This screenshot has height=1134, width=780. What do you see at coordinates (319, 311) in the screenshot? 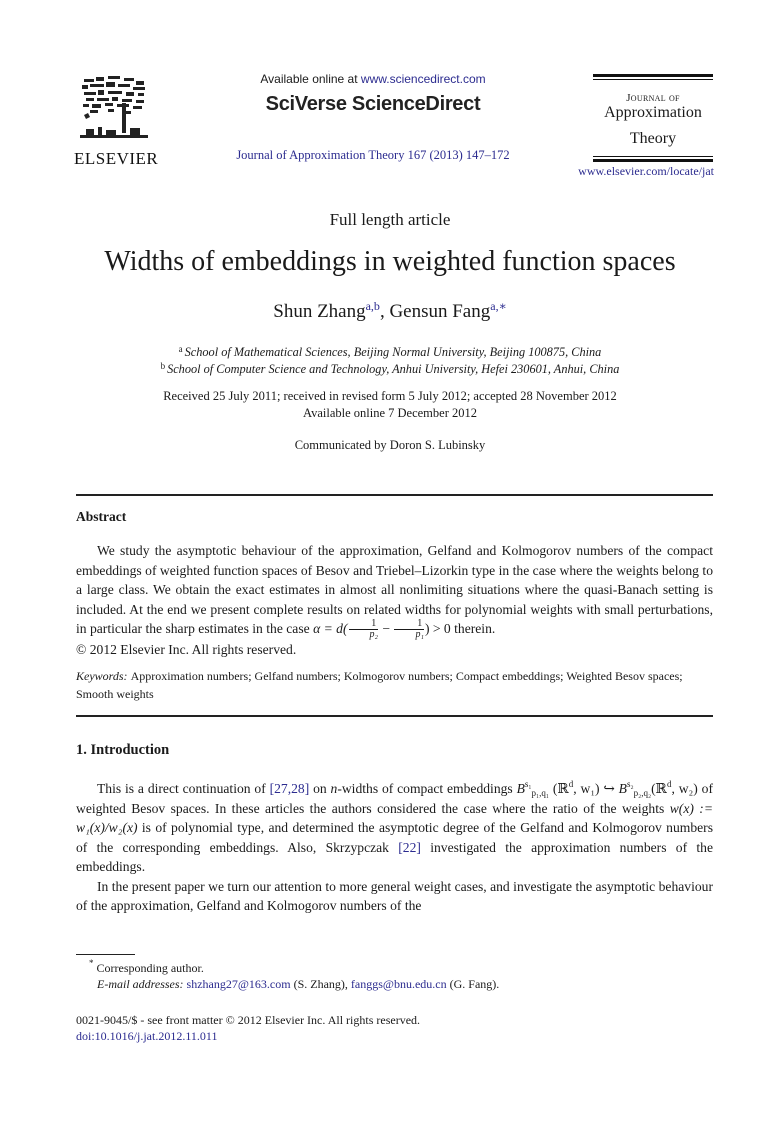
I see `author-name: Shun Zhang` at bounding box center [319, 311].